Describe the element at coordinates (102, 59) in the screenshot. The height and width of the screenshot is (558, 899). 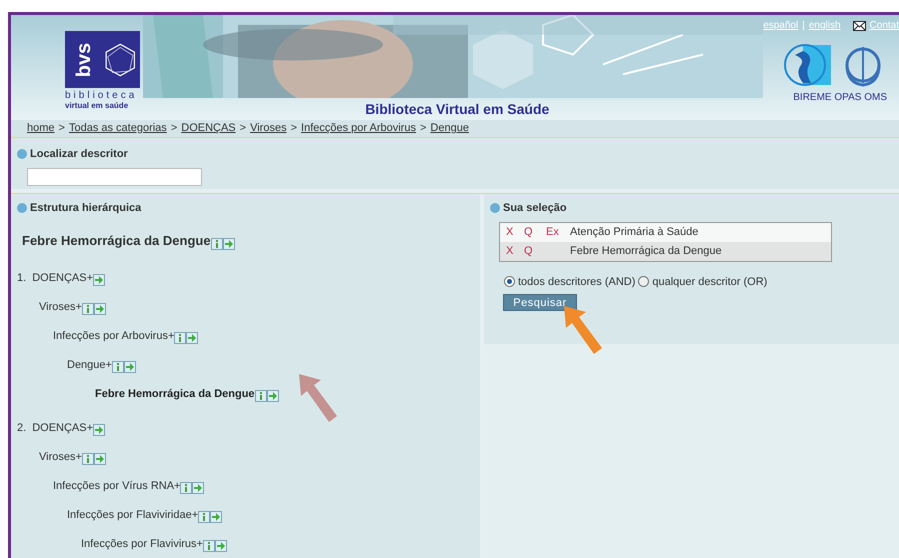
I see `logo: bvs` at that location.